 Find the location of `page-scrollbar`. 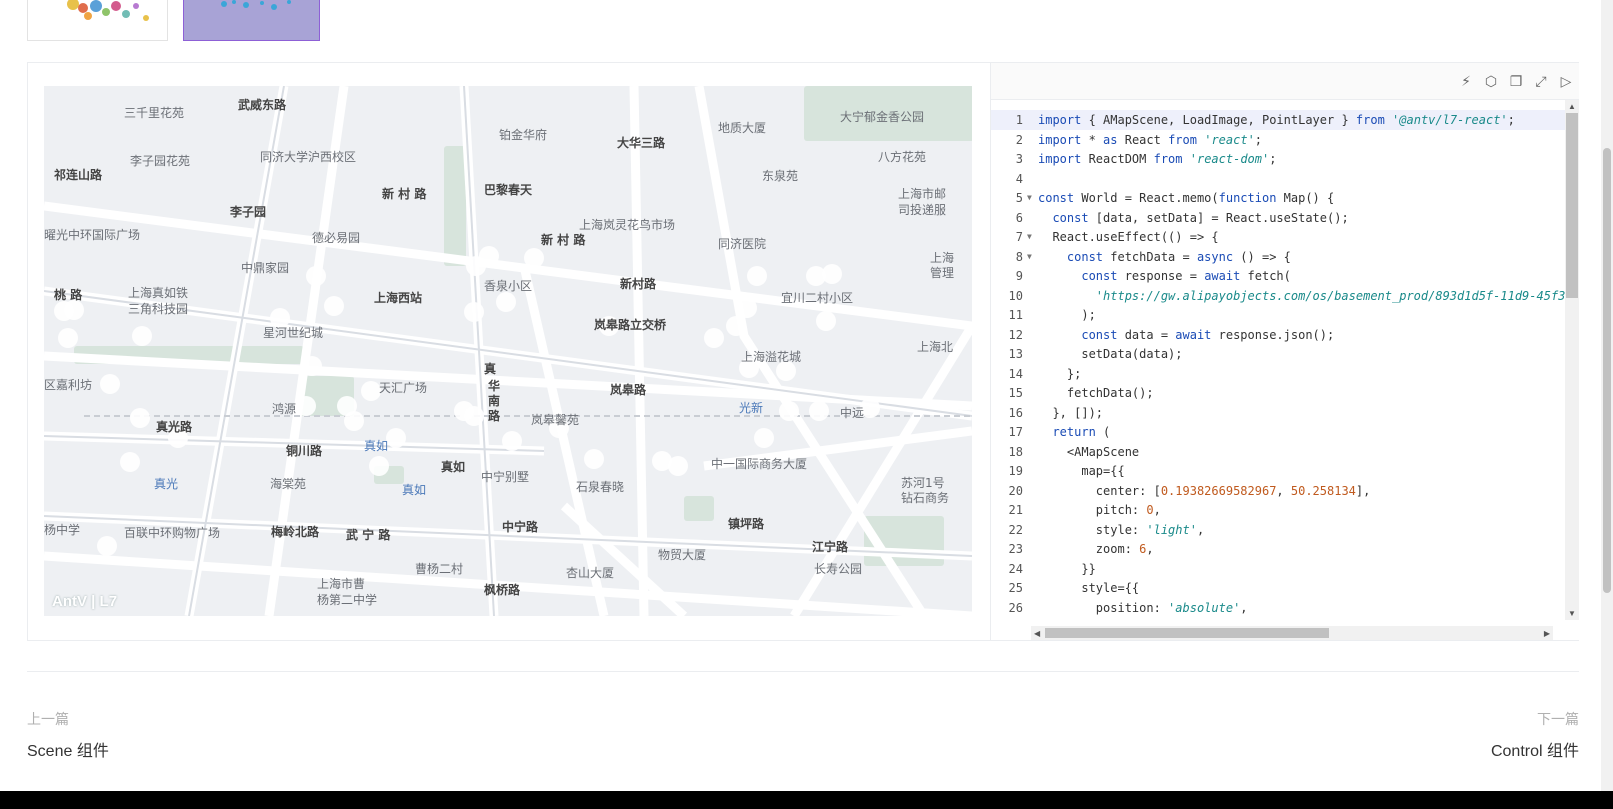

page-scrollbar is located at coordinates (1607, 395).